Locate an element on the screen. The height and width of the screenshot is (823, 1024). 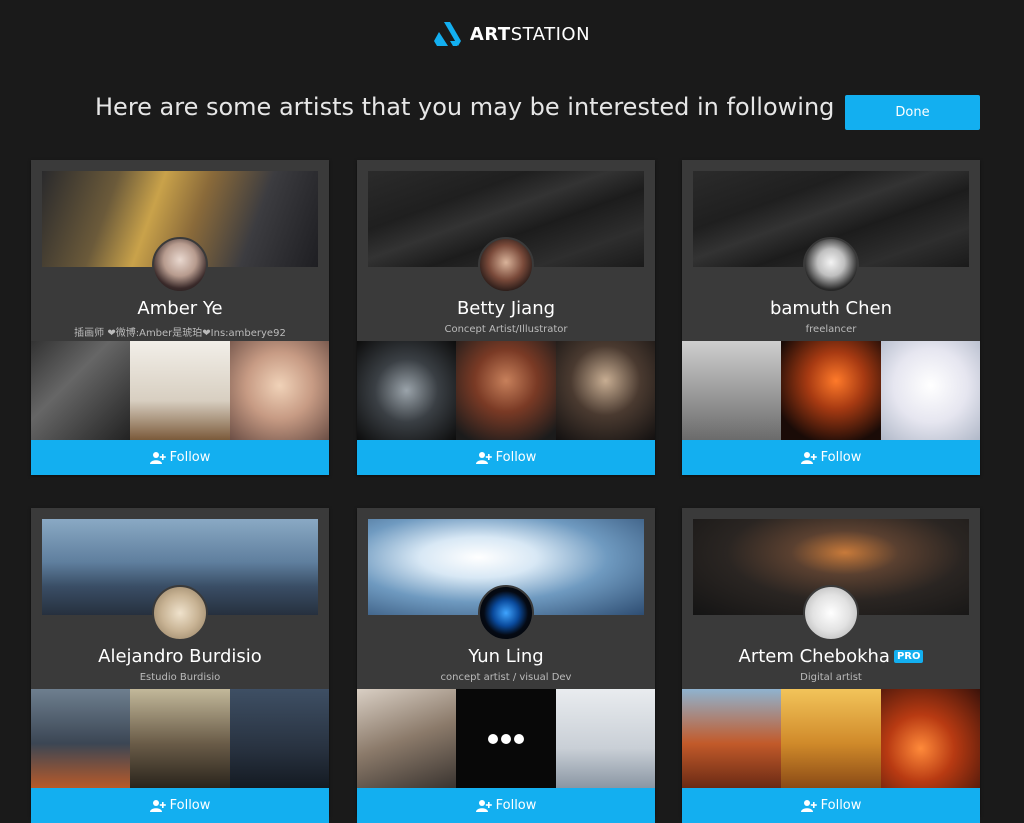
artist-card: Artem Chebokha PRO Digital artist Follow is located at coordinates (831, 665).